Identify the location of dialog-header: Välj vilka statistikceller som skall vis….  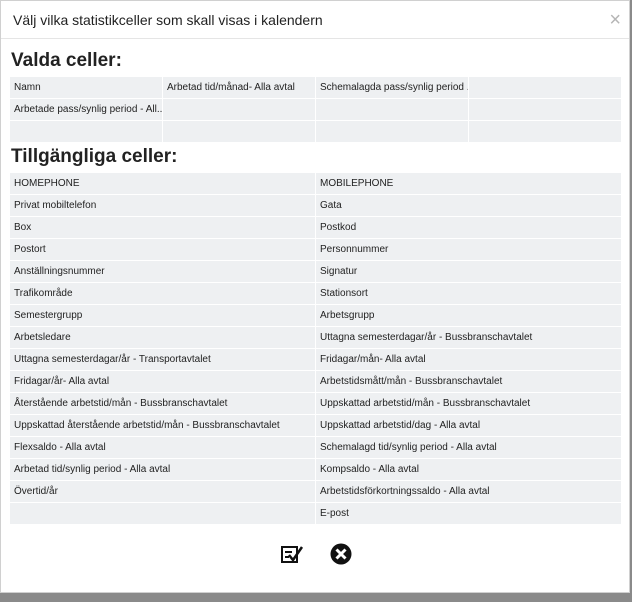
(315, 20).